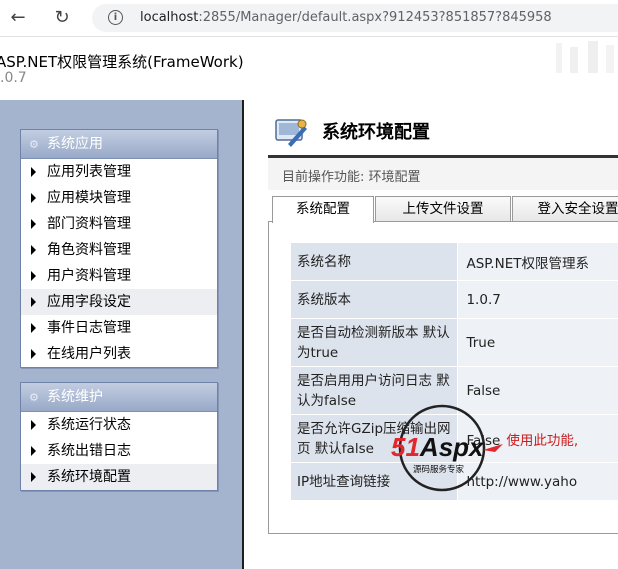  I want to click on app-title: ASP.NET权限管理系统(FrameWork), so click(122, 62).